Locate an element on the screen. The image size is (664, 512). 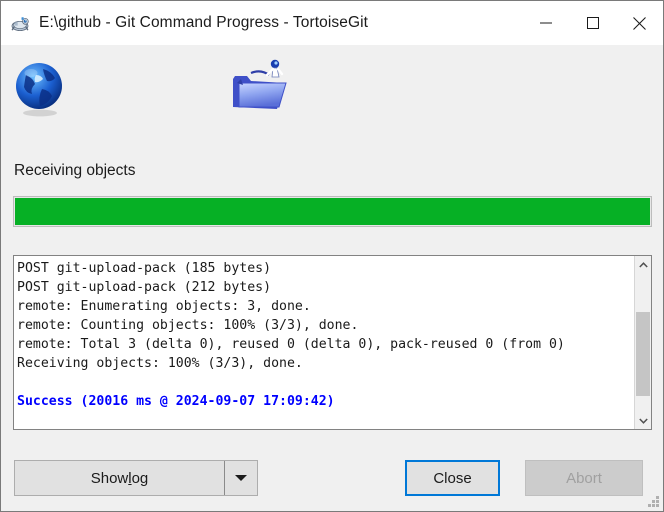
maximize-button is located at coordinates (592, 23).